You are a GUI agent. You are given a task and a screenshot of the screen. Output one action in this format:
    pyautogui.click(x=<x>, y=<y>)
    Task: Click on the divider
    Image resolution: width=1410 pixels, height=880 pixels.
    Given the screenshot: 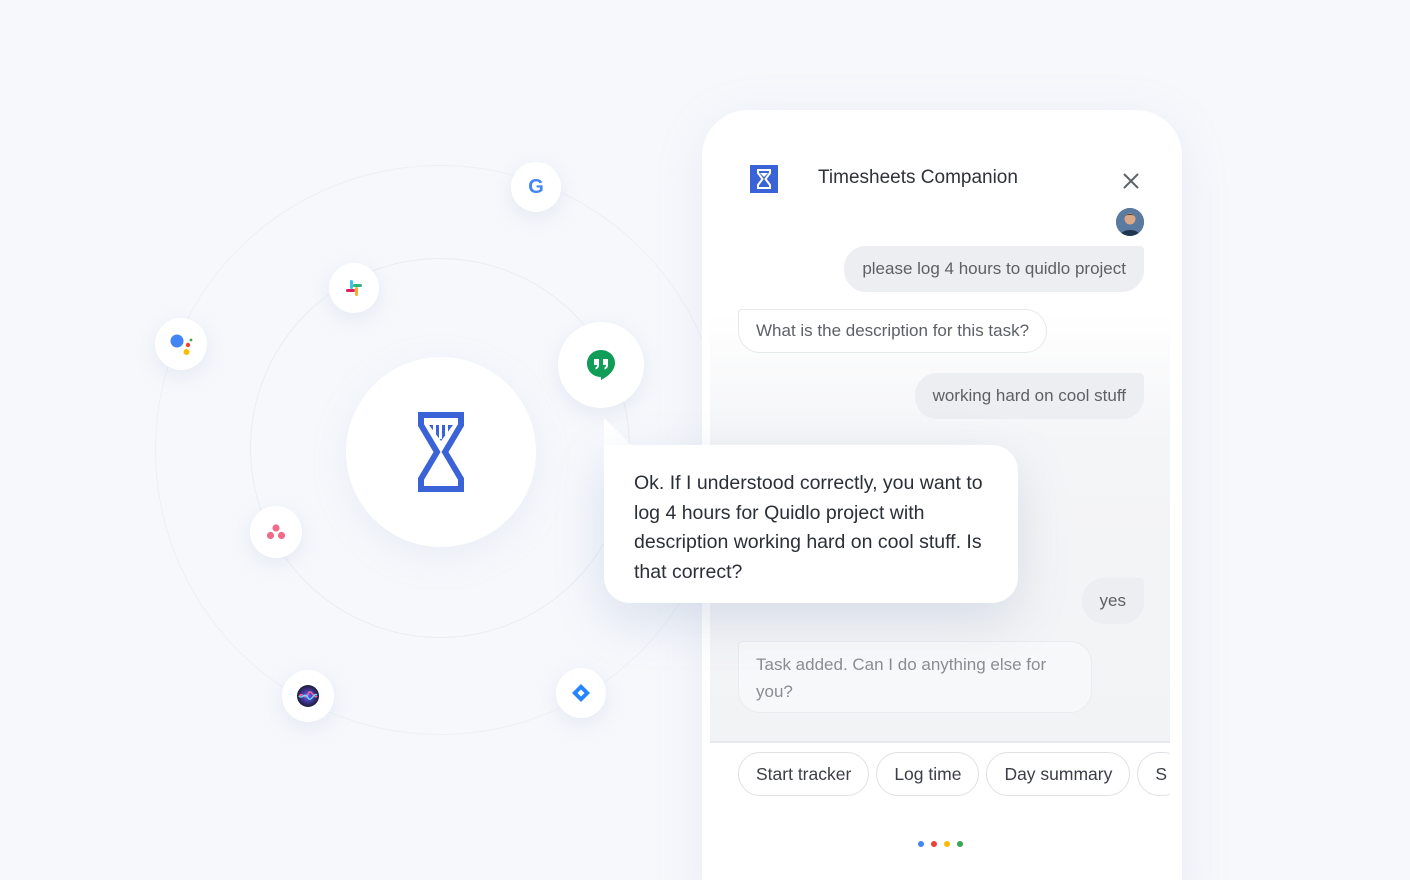 What is the action you would take?
    pyautogui.click(x=940, y=742)
    